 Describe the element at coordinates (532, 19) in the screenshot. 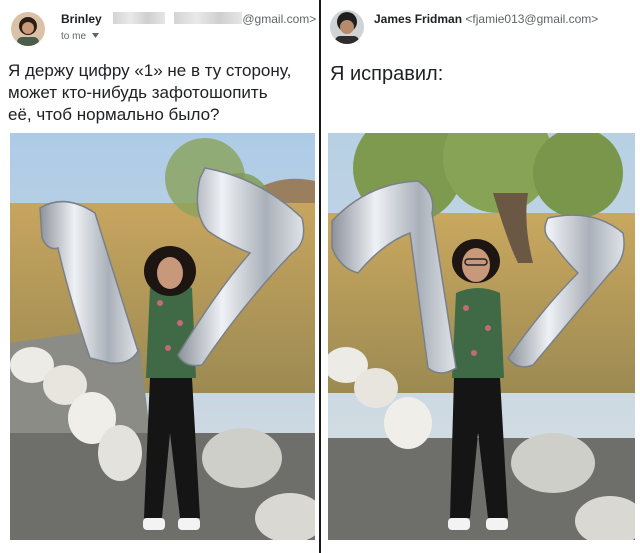

I see `sender-email: <fjamie013@gmail.com>` at that location.